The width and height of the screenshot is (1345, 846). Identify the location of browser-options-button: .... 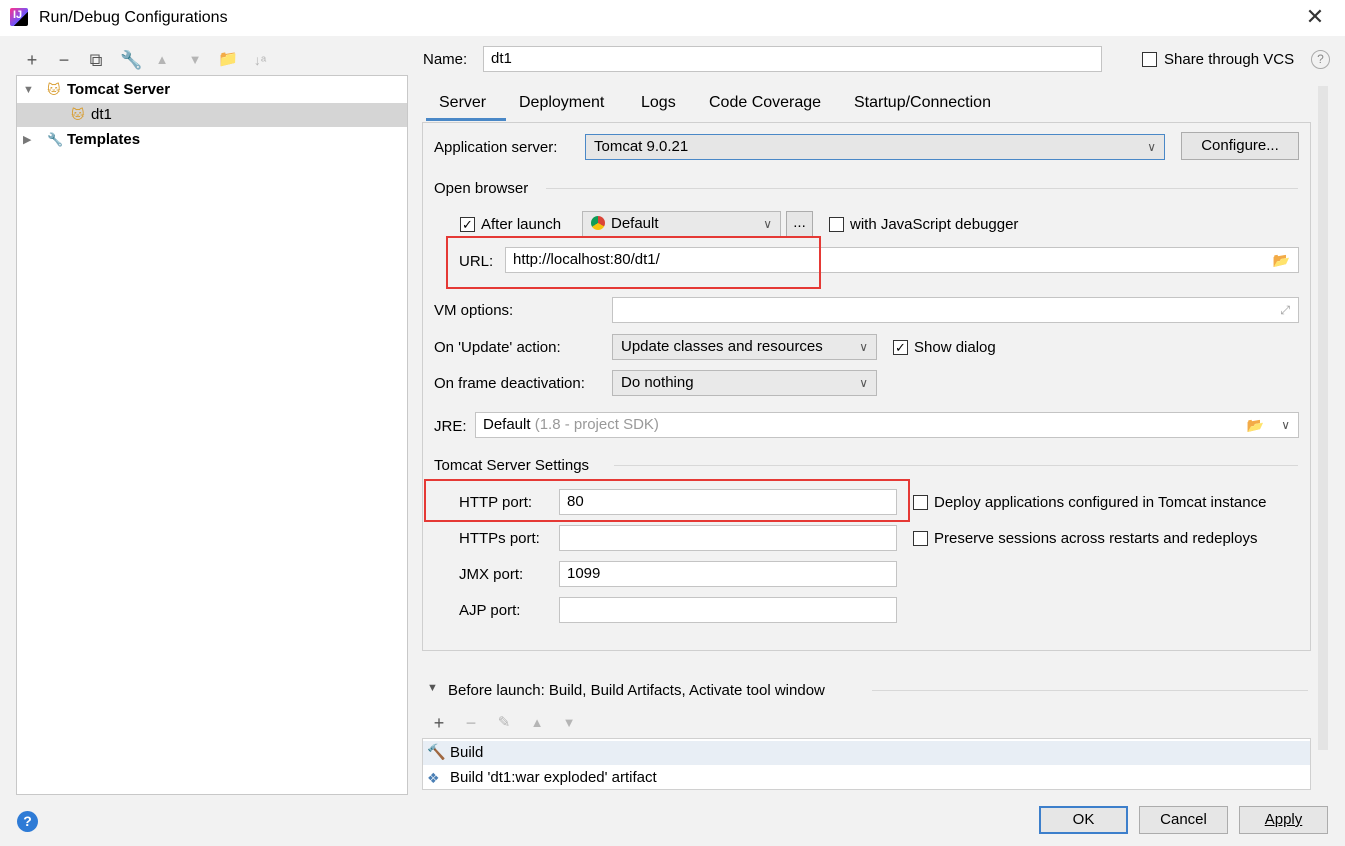
(799, 224).